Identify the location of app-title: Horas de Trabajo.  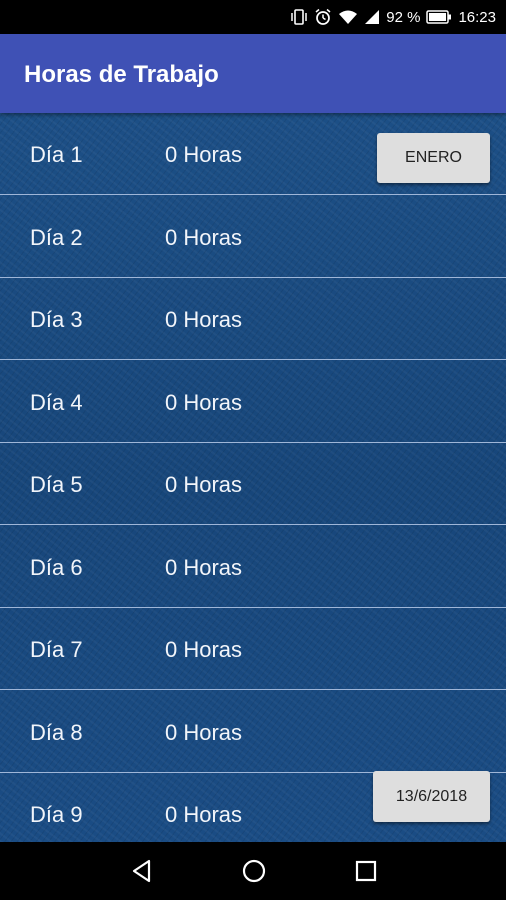
(121, 74).